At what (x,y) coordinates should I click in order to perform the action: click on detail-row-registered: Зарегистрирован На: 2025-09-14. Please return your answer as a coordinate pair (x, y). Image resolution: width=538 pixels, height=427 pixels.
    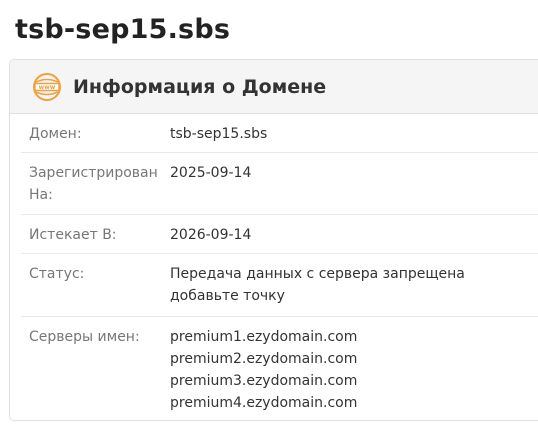
    Looking at the image, I should click on (279, 184).